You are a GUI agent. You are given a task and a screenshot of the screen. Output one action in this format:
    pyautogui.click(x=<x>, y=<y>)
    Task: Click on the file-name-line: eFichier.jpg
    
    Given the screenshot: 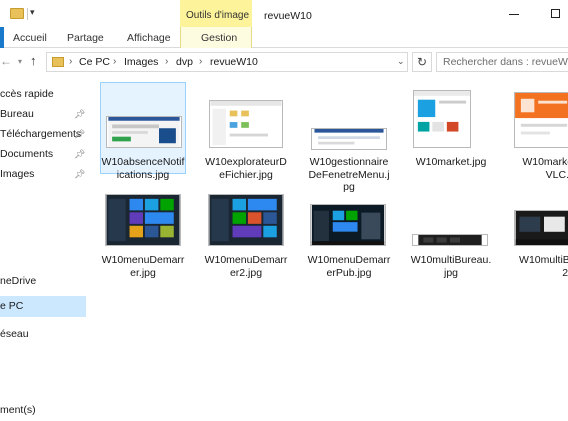 What is the action you would take?
    pyautogui.click(x=246, y=174)
    